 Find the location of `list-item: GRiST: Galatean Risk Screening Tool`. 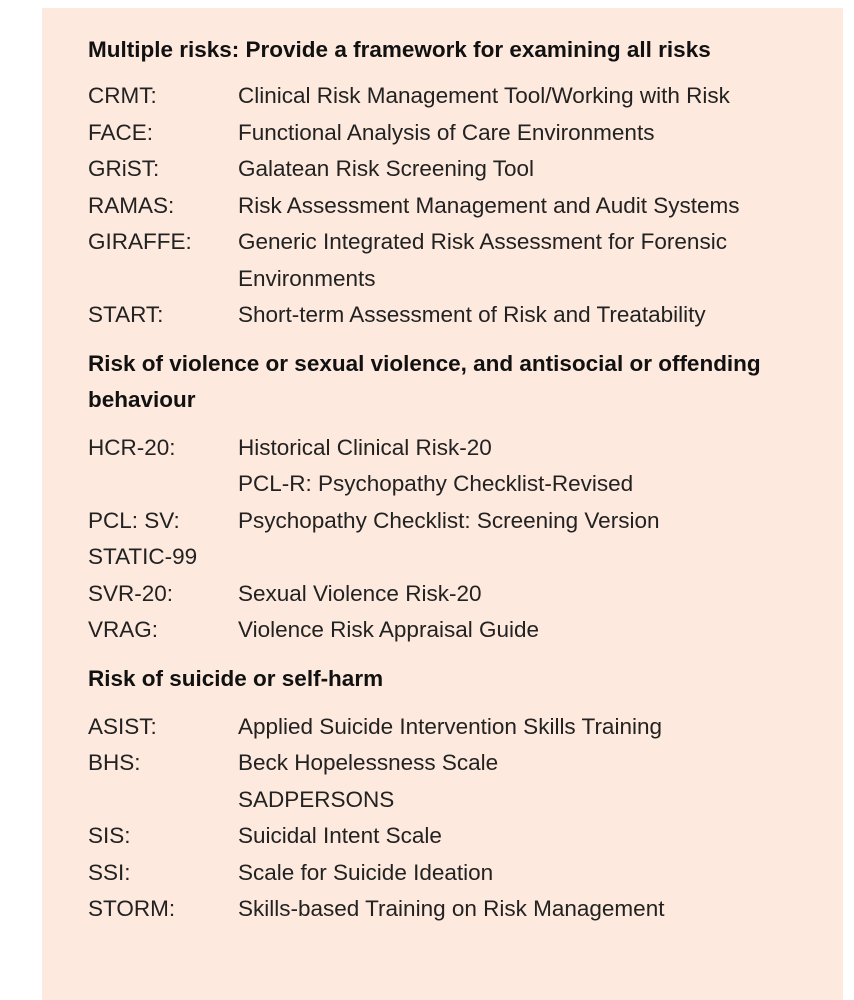

list-item: GRiST: Galatean Risk Screening Tool is located at coordinates (458, 169).